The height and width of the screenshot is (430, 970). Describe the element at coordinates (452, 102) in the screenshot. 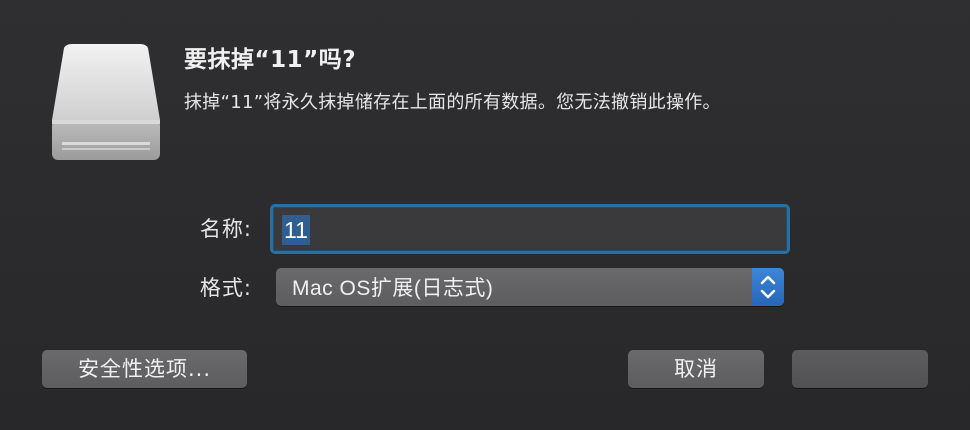

I see `dialog-message: 抹掉“11”将永久抹掉储存在上面的所有数据。您无法撤销此操作。` at that location.